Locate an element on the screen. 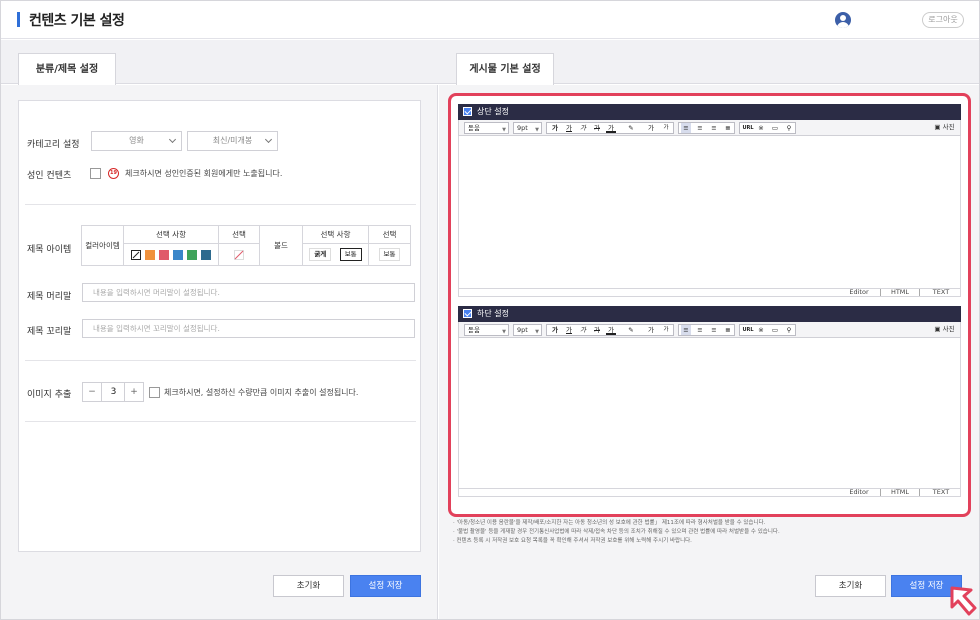  bottom-editor-mode-bar: Editor HTML TEXT is located at coordinates (709, 492).